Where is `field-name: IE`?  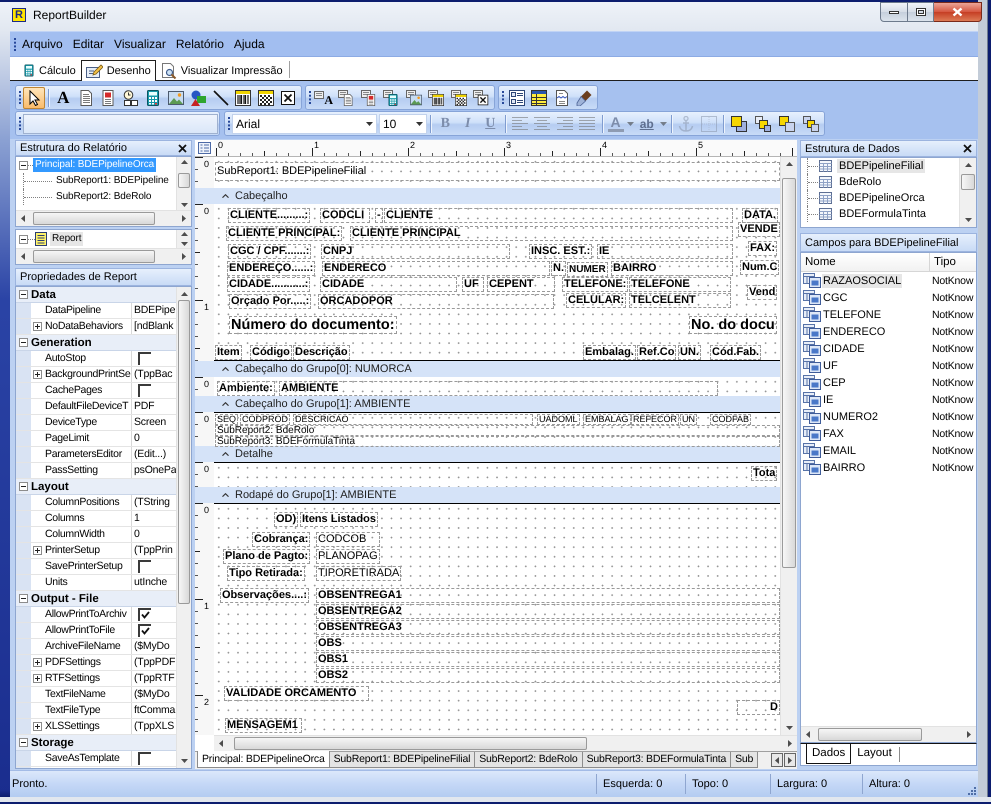
field-name: IE is located at coordinates (828, 399).